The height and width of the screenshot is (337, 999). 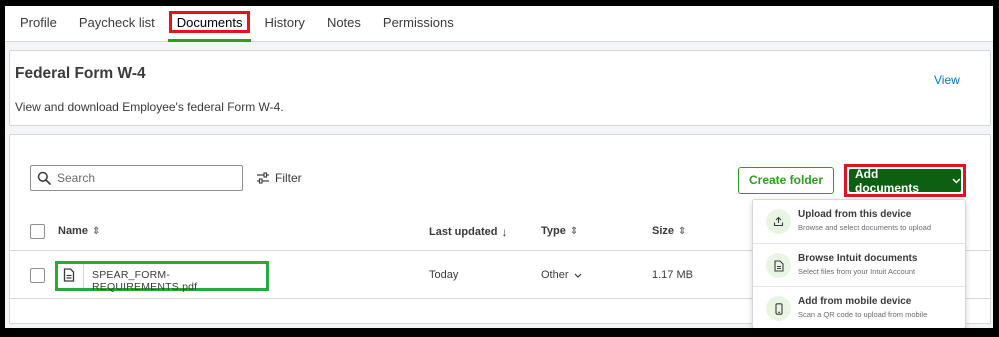 I want to click on tab-paycheck-list: Paycheck list, so click(x=117, y=24).